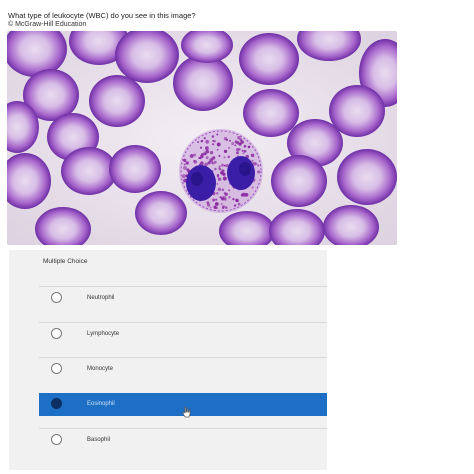 Image resolution: width=474 pixels, height=474 pixels. I want to click on option-neutrophil: Neutrophil, so click(183, 297).